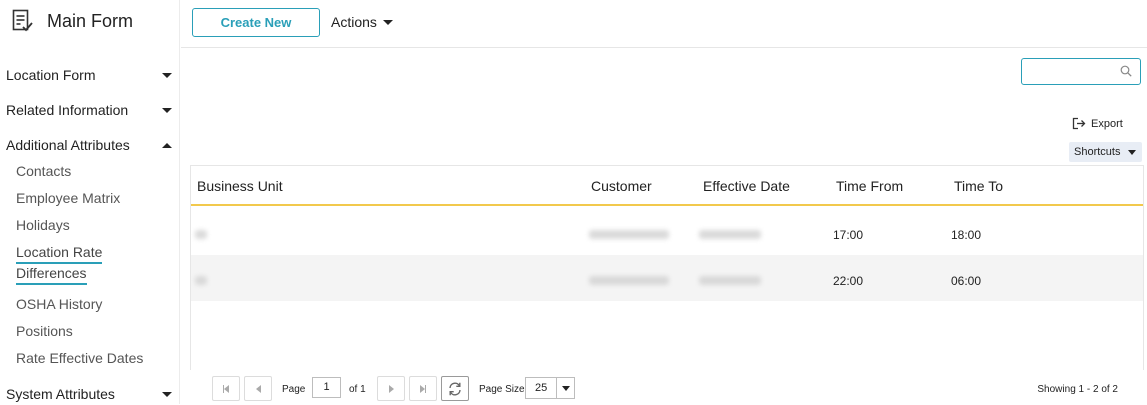  Describe the element at coordinates (746, 186) in the screenshot. I see `column-header-effective-date: Effective Date` at that location.